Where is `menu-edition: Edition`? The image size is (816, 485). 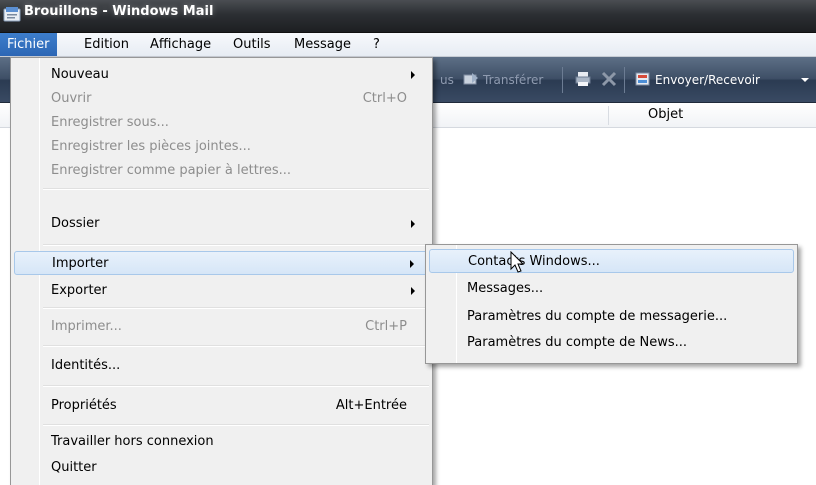 menu-edition: Edition is located at coordinates (106, 44).